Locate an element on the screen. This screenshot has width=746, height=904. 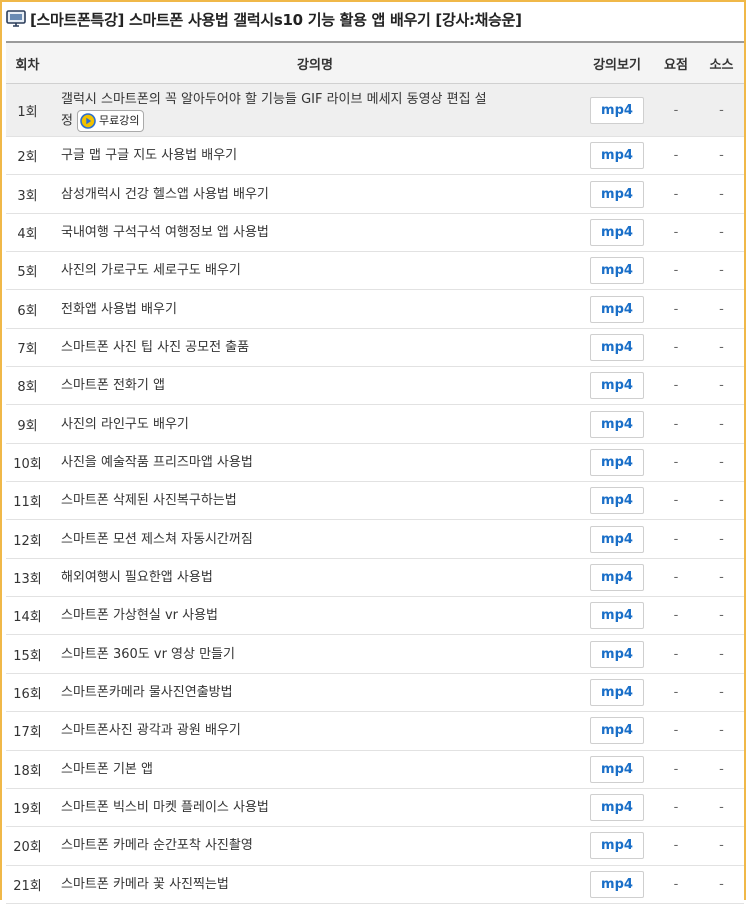
lecture-number: 20회 is located at coordinates (27, 846).